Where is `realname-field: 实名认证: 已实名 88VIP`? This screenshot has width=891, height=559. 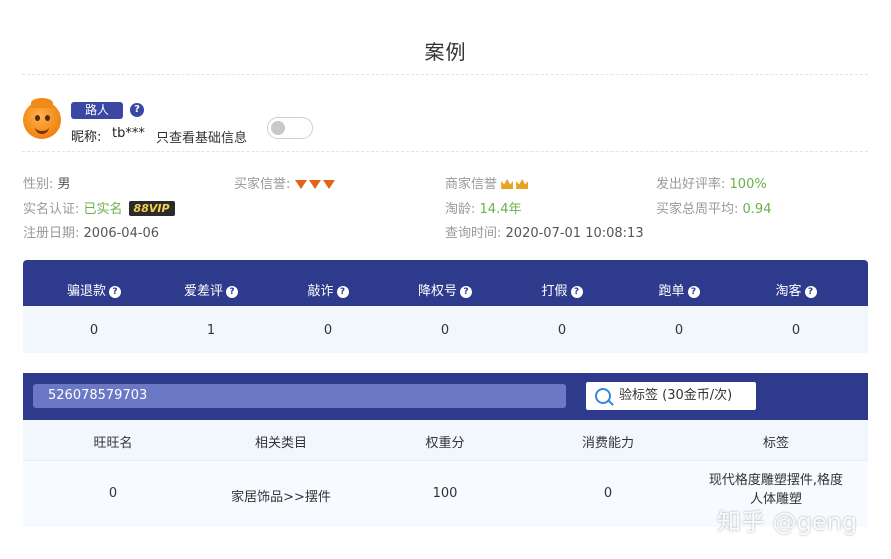 realname-field: 实名认证: 已实名 88VIP is located at coordinates (99, 207).